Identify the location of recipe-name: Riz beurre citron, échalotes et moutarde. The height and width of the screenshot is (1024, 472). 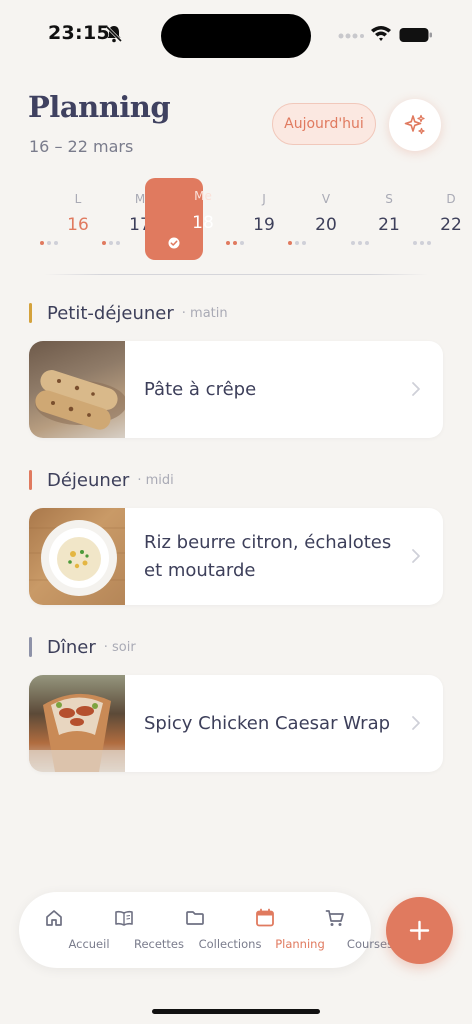
(268, 556).